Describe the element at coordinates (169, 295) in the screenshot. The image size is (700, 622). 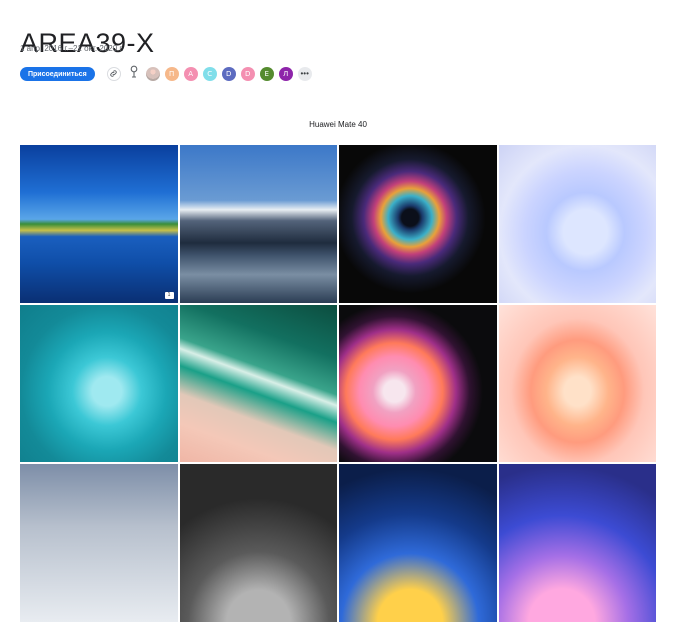
I see `comment-icon: 1` at that location.